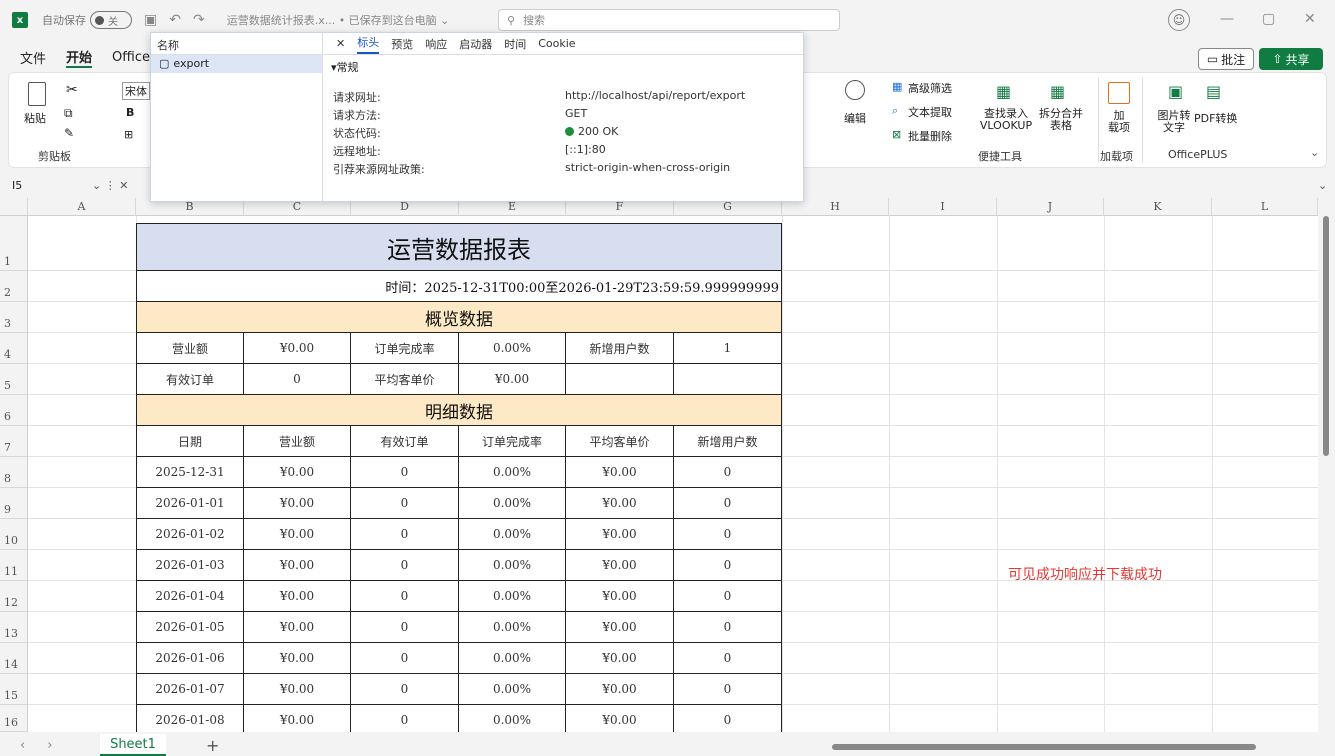  What do you see at coordinates (402, 44) in the screenshot?
I see `tab-preview: 预览` at bounding box center [402, 44].